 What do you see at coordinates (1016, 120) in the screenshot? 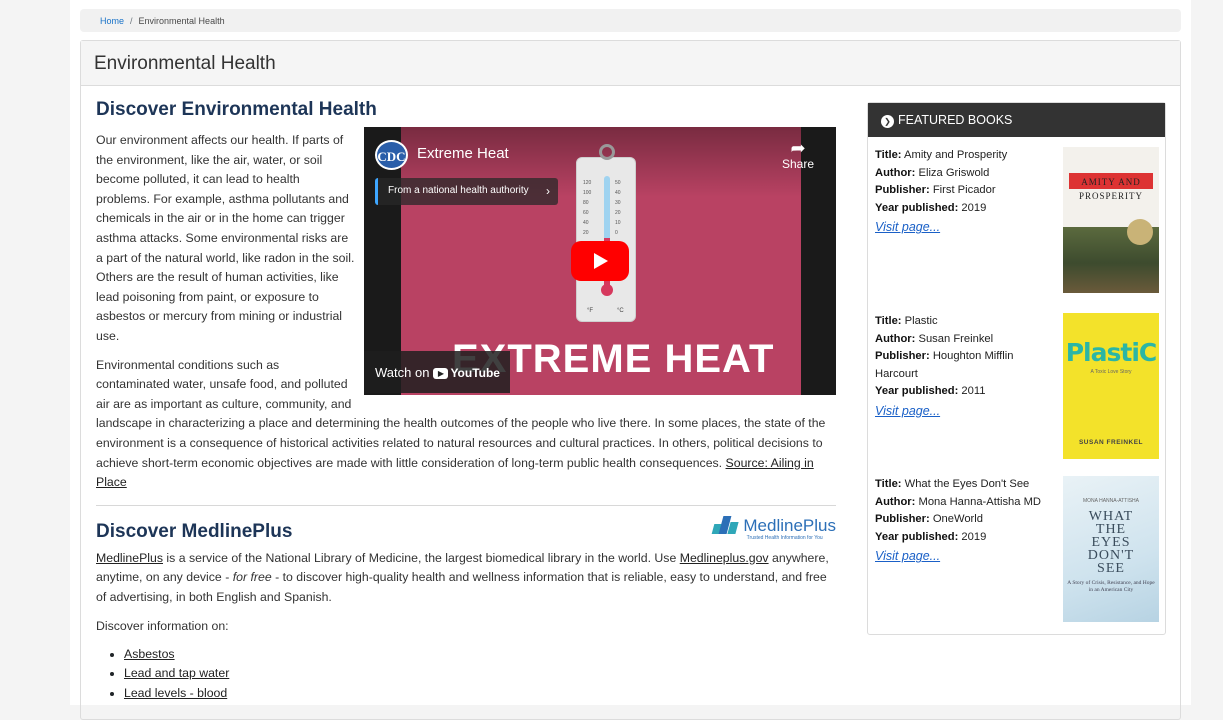
I see `featured-books-header: ❯ FEATURED BOOKS` at bounding box center [1016, 120].